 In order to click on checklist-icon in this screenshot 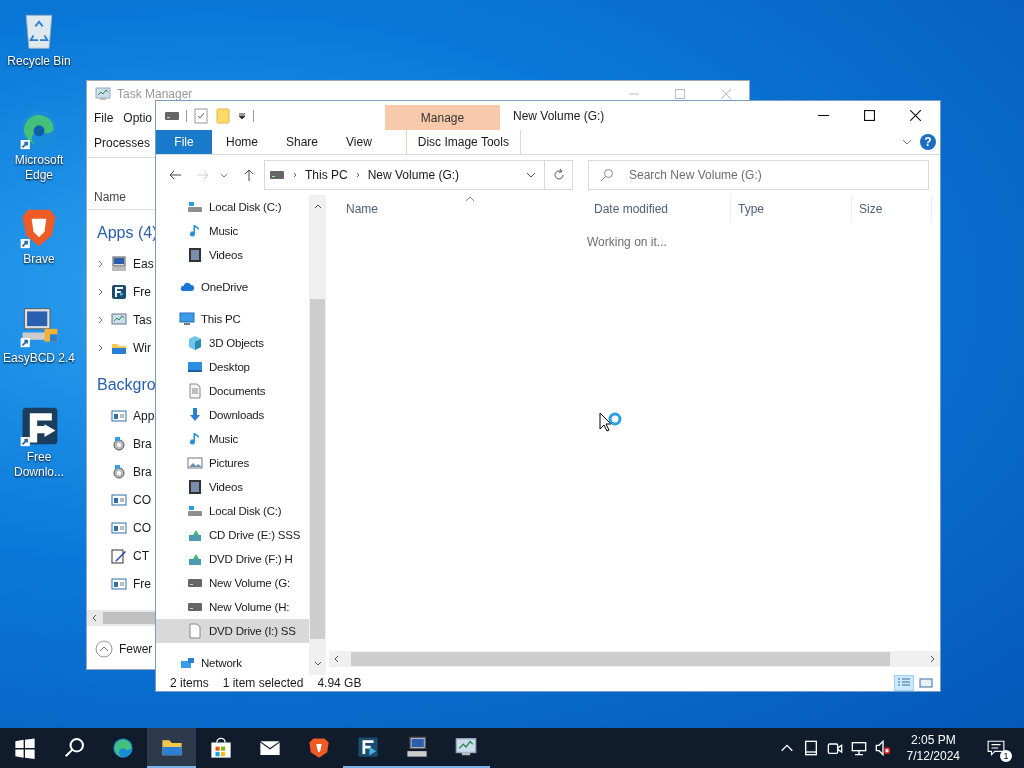, I will do `click(201, 115)`.